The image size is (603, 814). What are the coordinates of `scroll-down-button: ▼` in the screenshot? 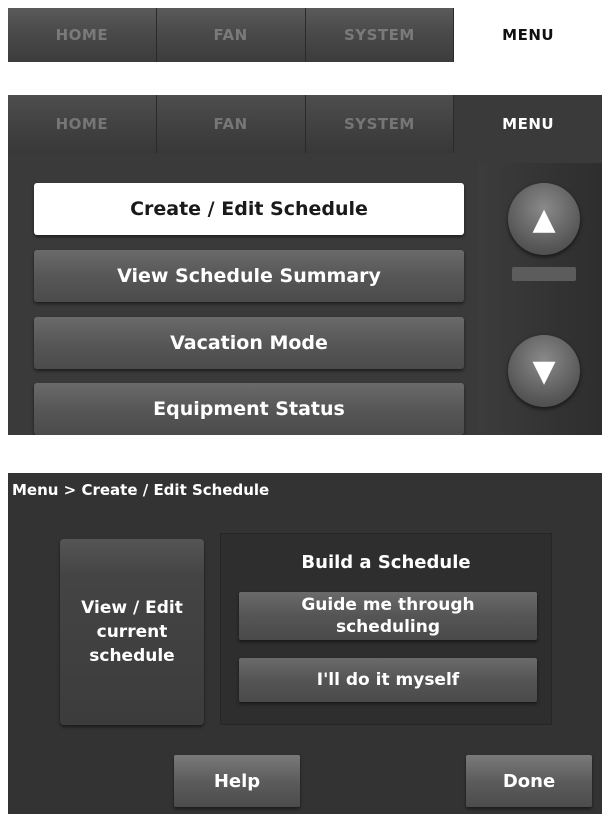 It's located at (544, 371).